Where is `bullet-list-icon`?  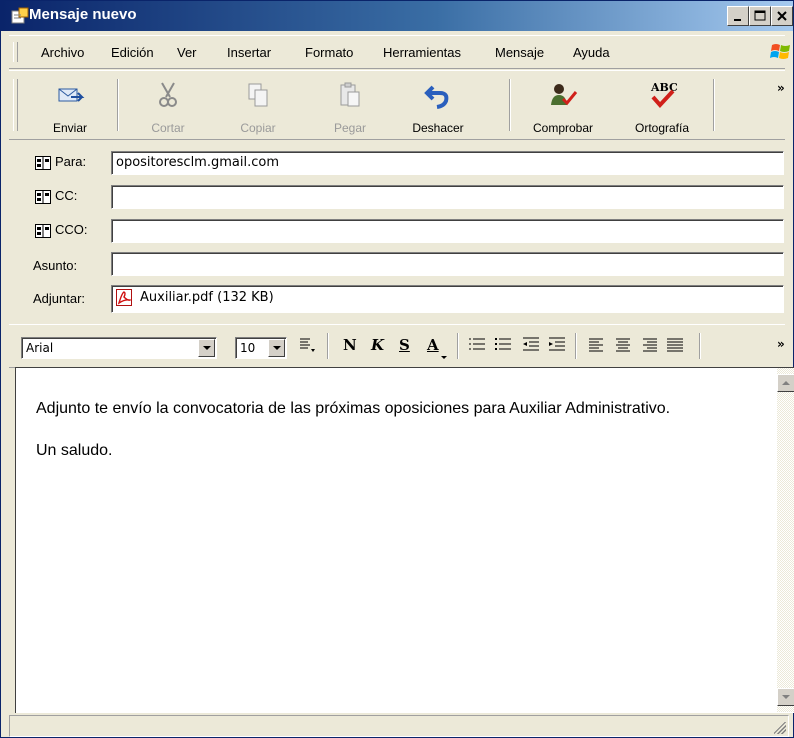 bullet-list-icon is located at coordinates (503, 345).